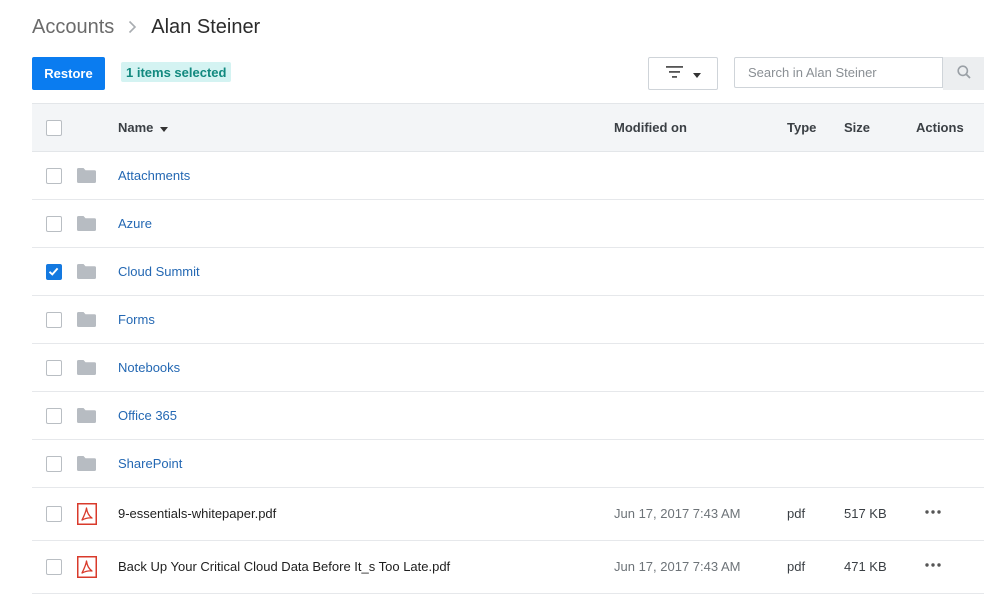  What do you see at coordinates (132, 27) in the screenshot?
I see `chevron-right-icon` at bounding box center [132, 27].